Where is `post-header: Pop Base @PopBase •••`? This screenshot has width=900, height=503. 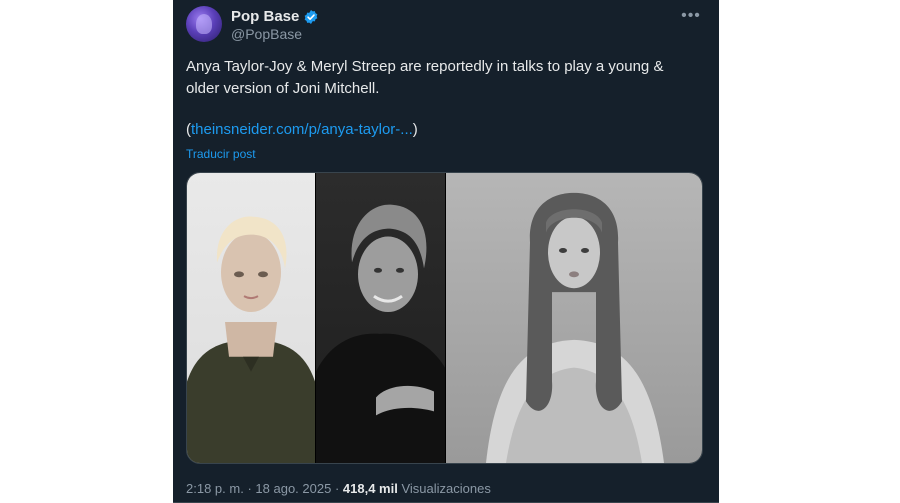 post-header: Pop Base @PopBase ••• is located at coordinates (445, 25).